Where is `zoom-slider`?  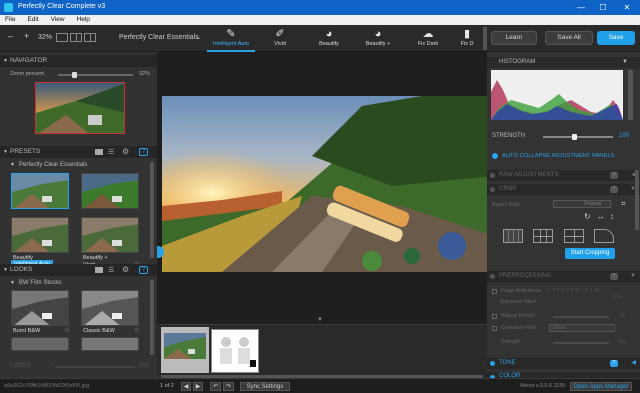
zoom-slider is located at coordinates (95, 75).